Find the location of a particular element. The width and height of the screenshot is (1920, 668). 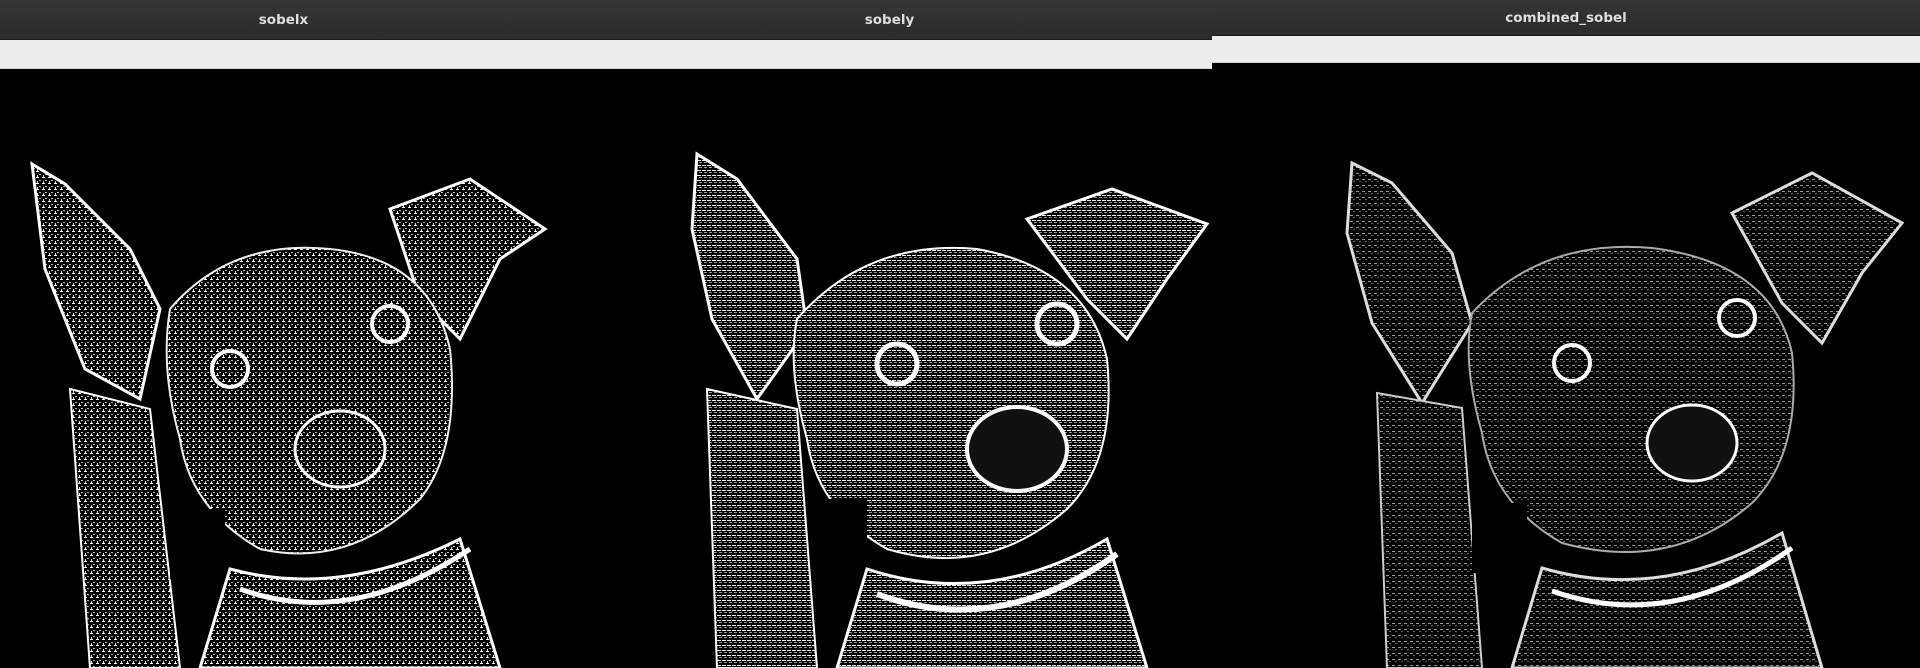

window-titlebar: sobely is located at coordinates (889, 20).